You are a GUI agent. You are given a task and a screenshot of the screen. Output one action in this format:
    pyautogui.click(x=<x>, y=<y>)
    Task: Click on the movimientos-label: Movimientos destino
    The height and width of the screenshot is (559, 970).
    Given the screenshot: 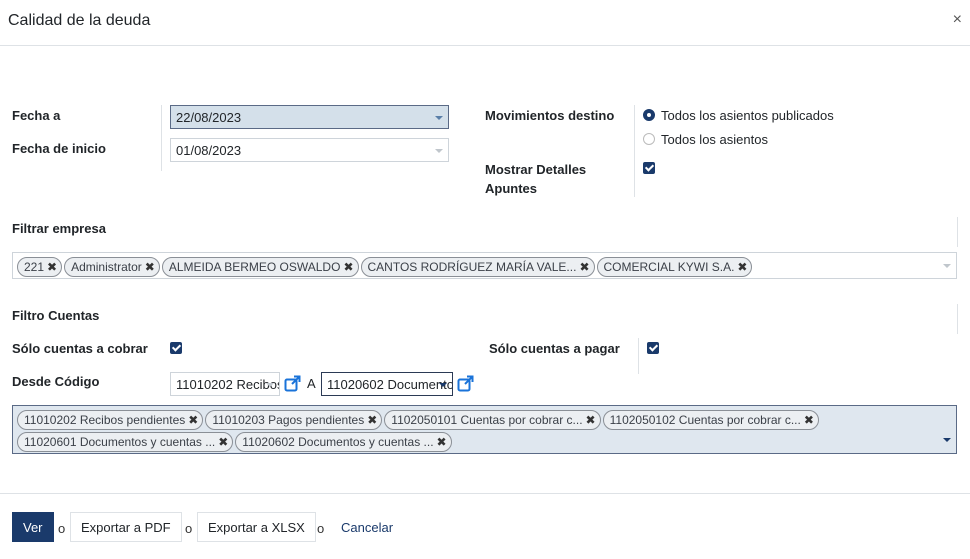 What is the action you would take?
    pyautogui.click(x=550, y=115)
    